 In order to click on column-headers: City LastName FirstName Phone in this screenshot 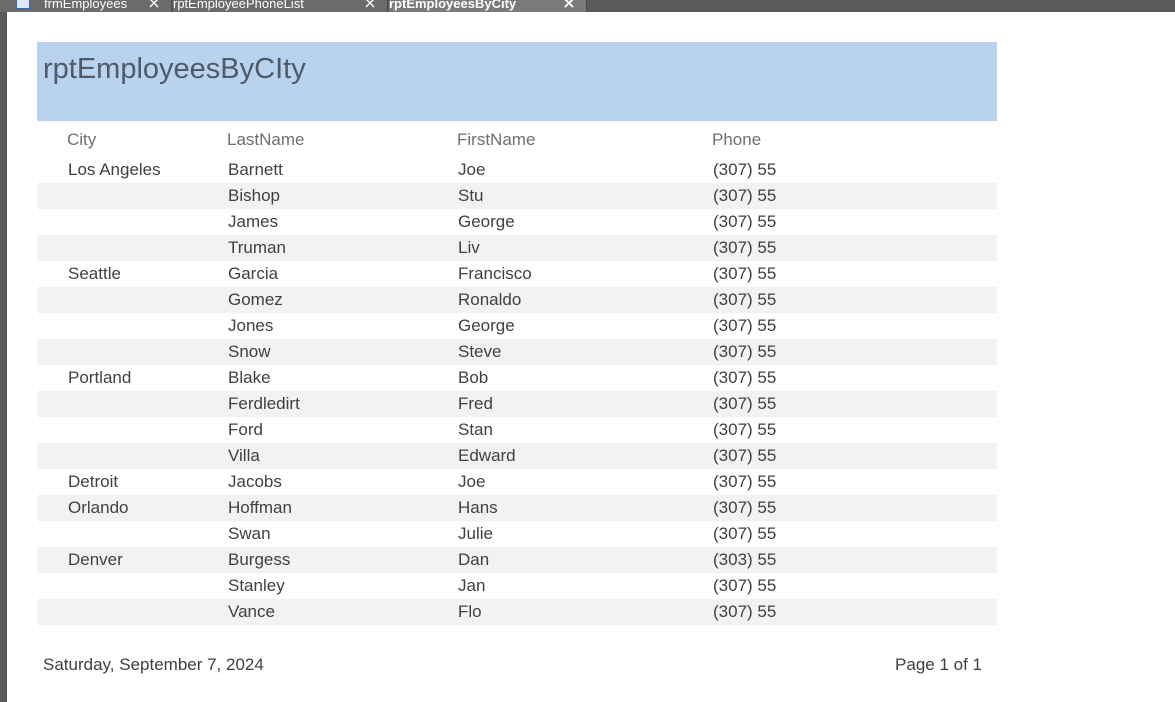, I will do `click(517, 139)`.